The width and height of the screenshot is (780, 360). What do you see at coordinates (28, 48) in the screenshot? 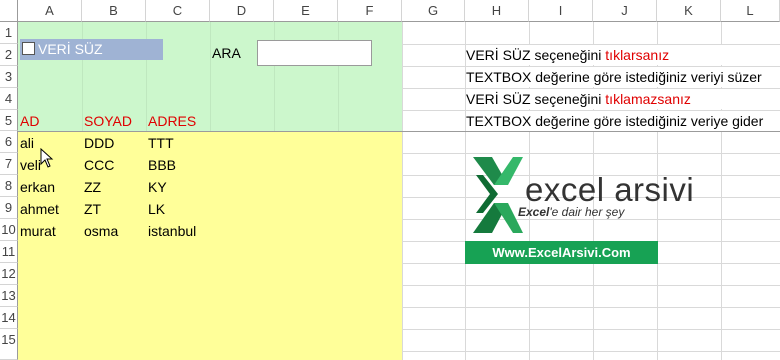
I see `checkbox-square-icon` at bounding box center [28, 48].